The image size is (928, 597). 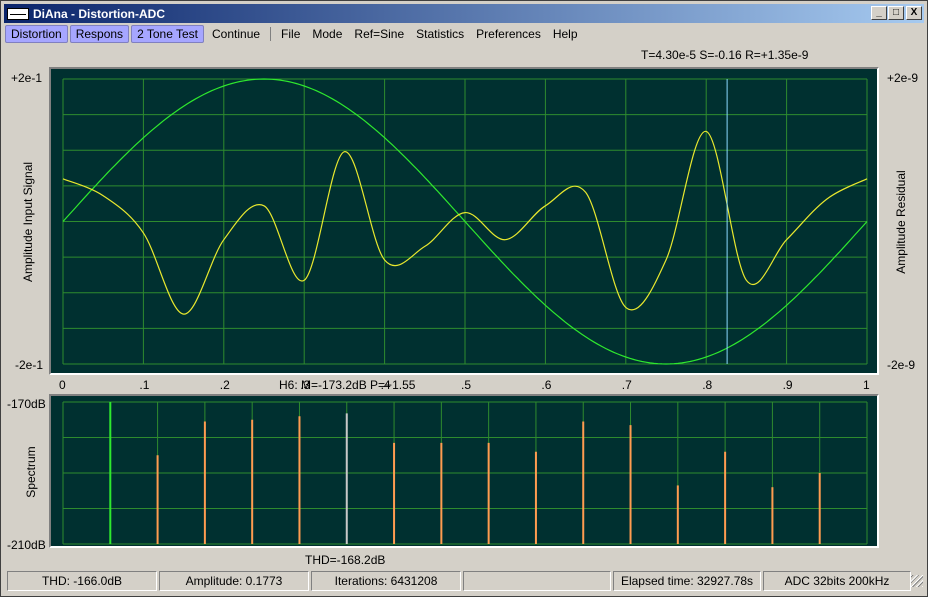 I want to click on status-adc: ADC 32bits 200kHz, so click(x=837, y=581).